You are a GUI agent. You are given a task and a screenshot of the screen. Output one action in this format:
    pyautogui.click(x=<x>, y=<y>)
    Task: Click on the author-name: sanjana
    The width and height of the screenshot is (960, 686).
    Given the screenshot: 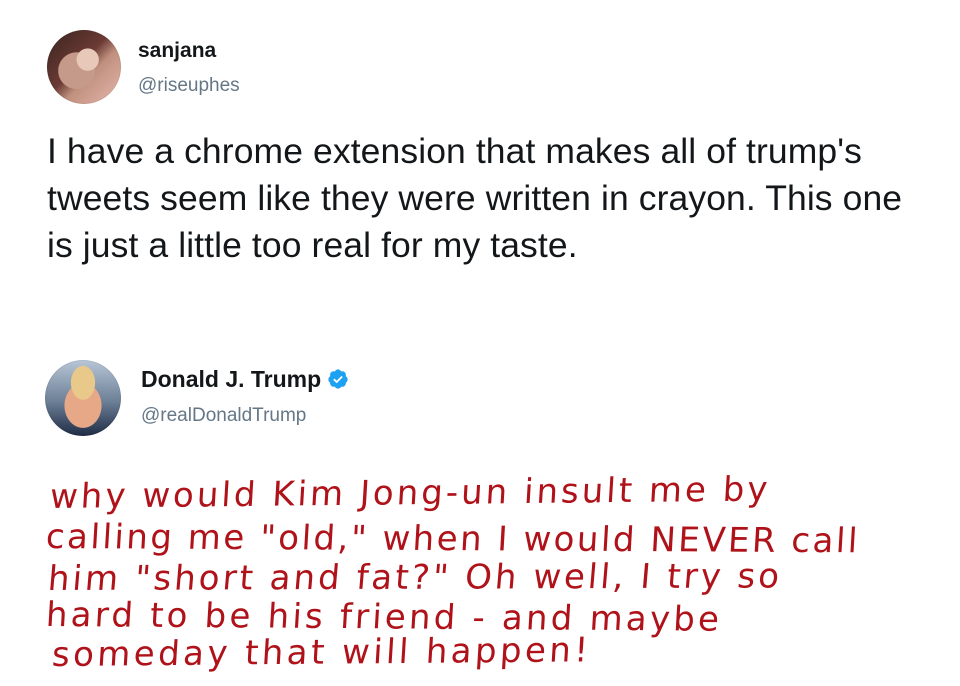 What is the action you would take?
    pyautogui.click(x=177, y=50)
    